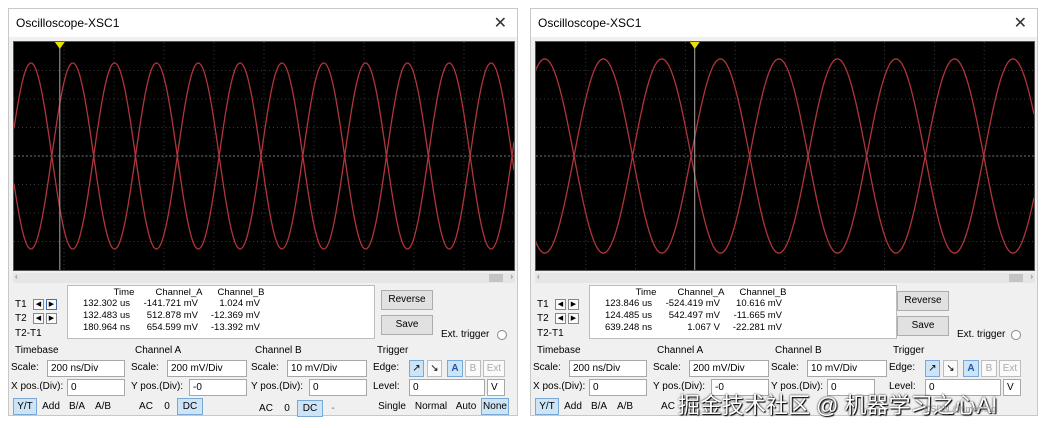 The height and width of the screenshot is (428, 1053). What do you see at coordinates (694, 315) in the screenshot?
I see `t2-channel-a: 542.497 mV` at bounding box center [694, 315].